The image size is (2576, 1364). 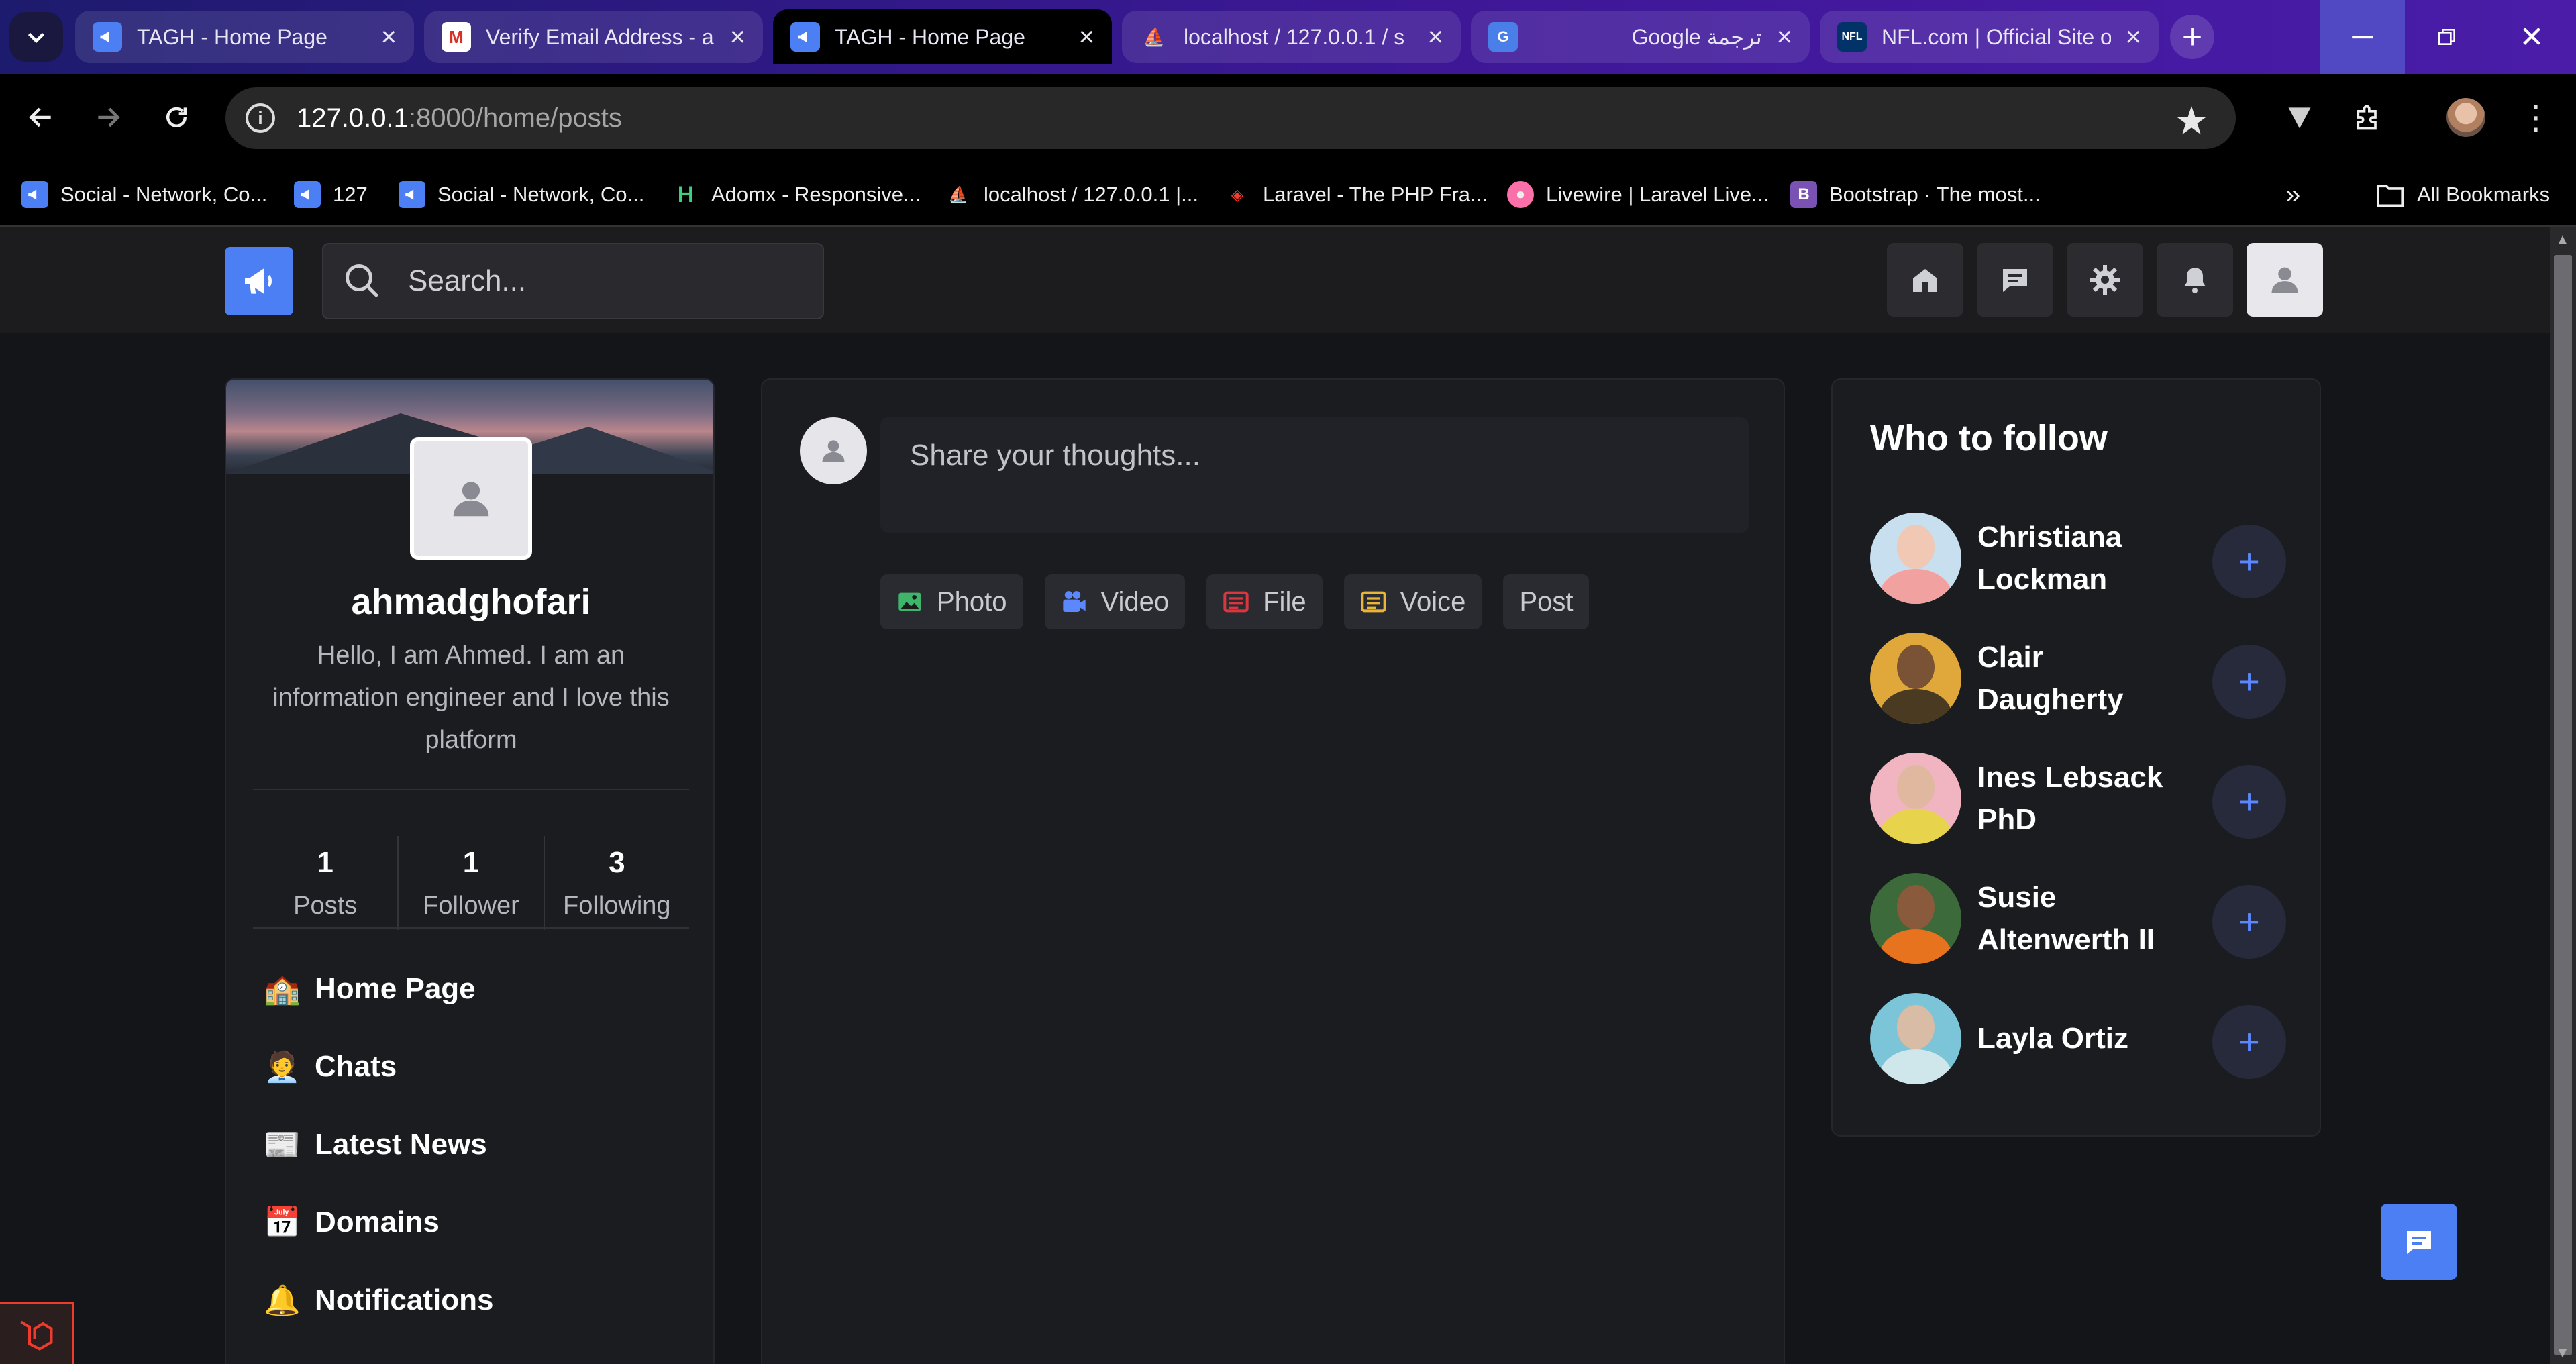 I want to click on browser-tab: NFL NFL.com | Official Site o ×, so click(x=1989, y=37).